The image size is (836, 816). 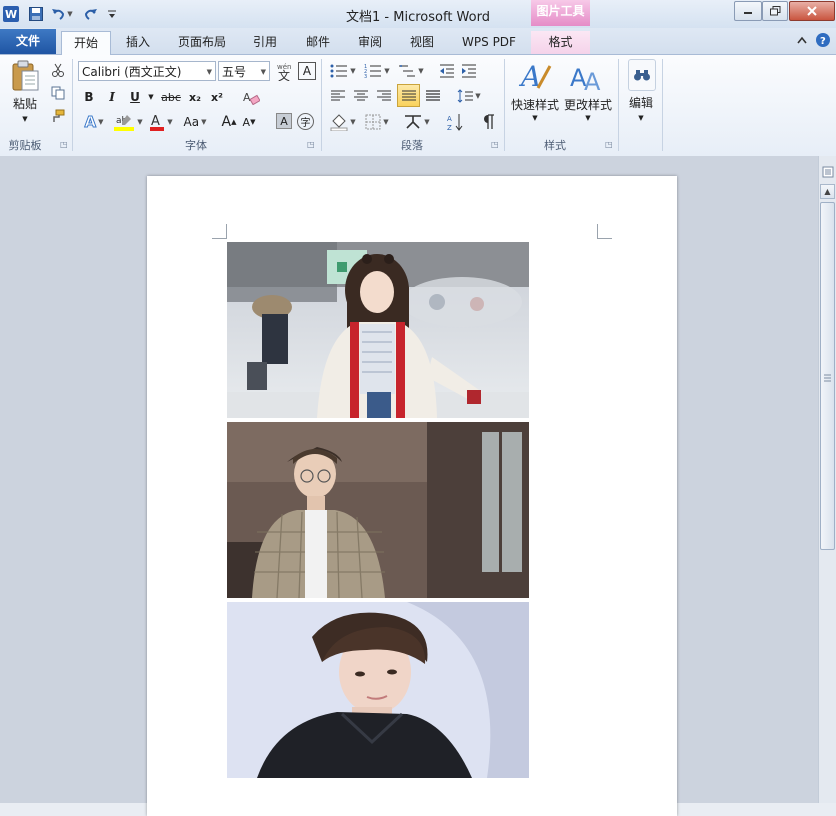 What do you see at coordinates (641, 102) in the screenshot?
I see `editing-button: 编辑` at bounding box center [641, 102].